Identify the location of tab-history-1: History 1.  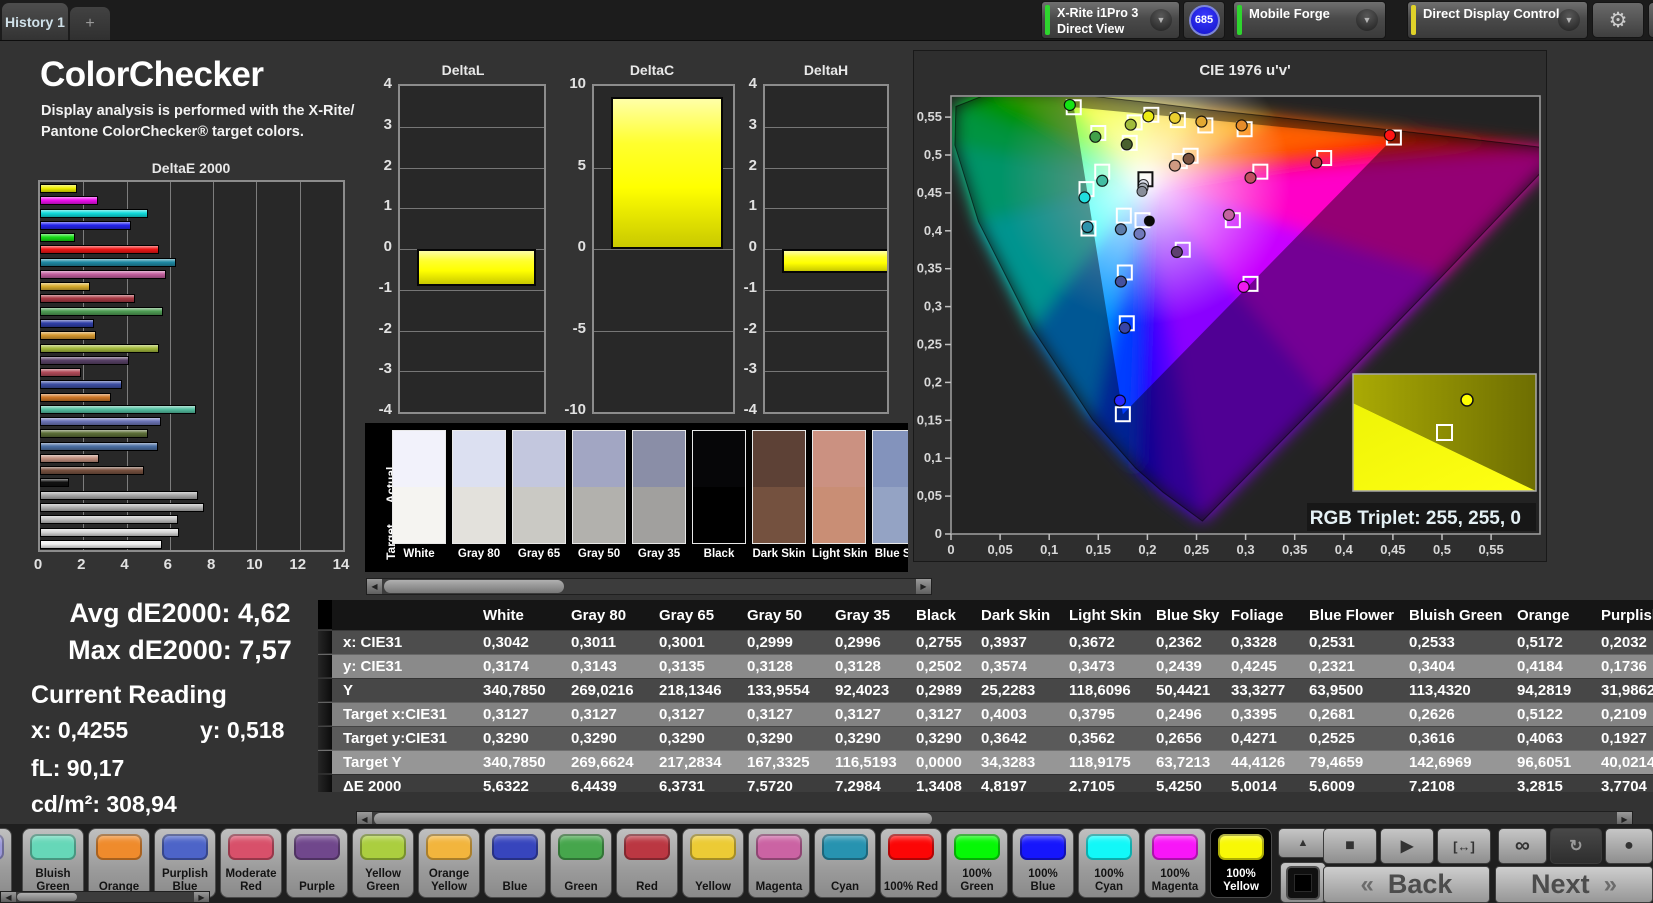
(35, 21).